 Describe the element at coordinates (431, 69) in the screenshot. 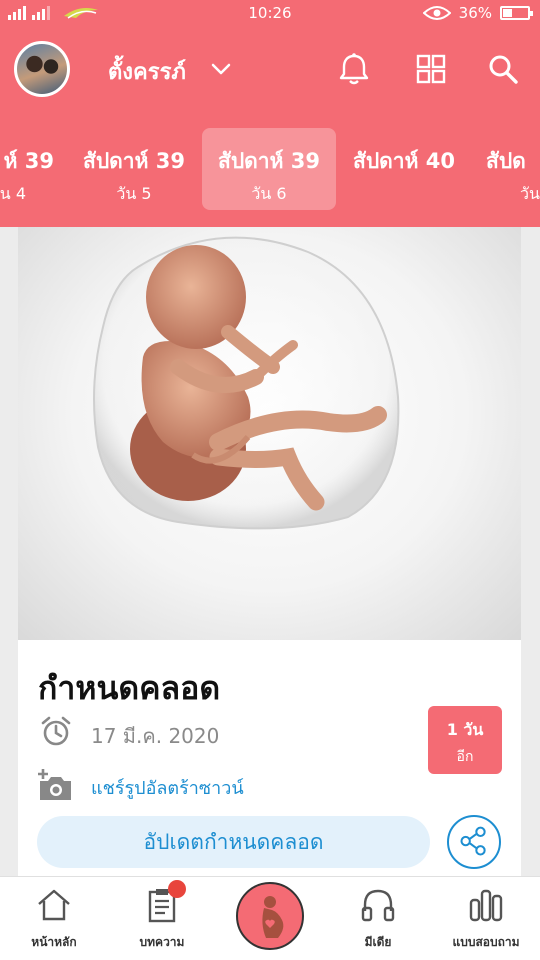

I see `grid-menu-icon` at that location.